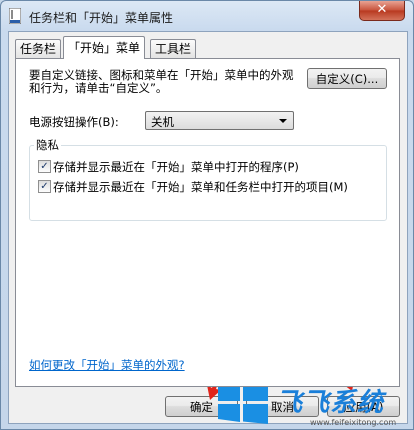  I want to click on tab-start-menu: 「开始」菜单, so click(104, 47).